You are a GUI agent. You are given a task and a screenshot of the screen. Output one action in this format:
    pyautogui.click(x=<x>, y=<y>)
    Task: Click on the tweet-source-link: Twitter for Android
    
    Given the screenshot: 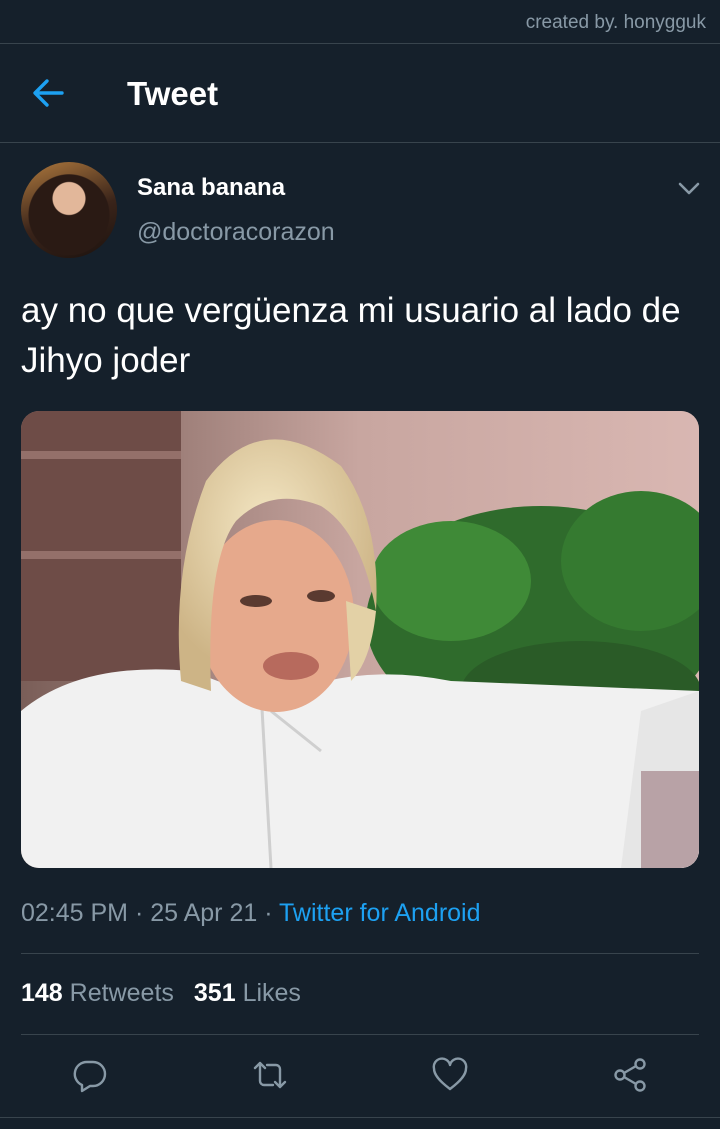 What is the action you would take?
    pyautogui.click(x=379, y=913)
    